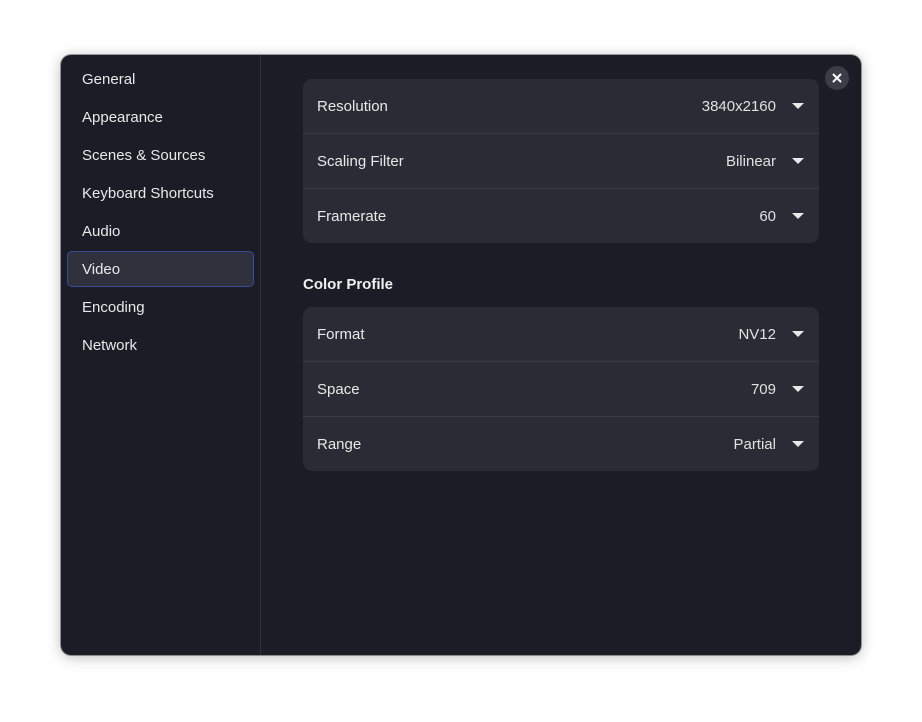 This screenshot has width=922, height=722. I want to click on row-label: Framerate, so click(352, 216).